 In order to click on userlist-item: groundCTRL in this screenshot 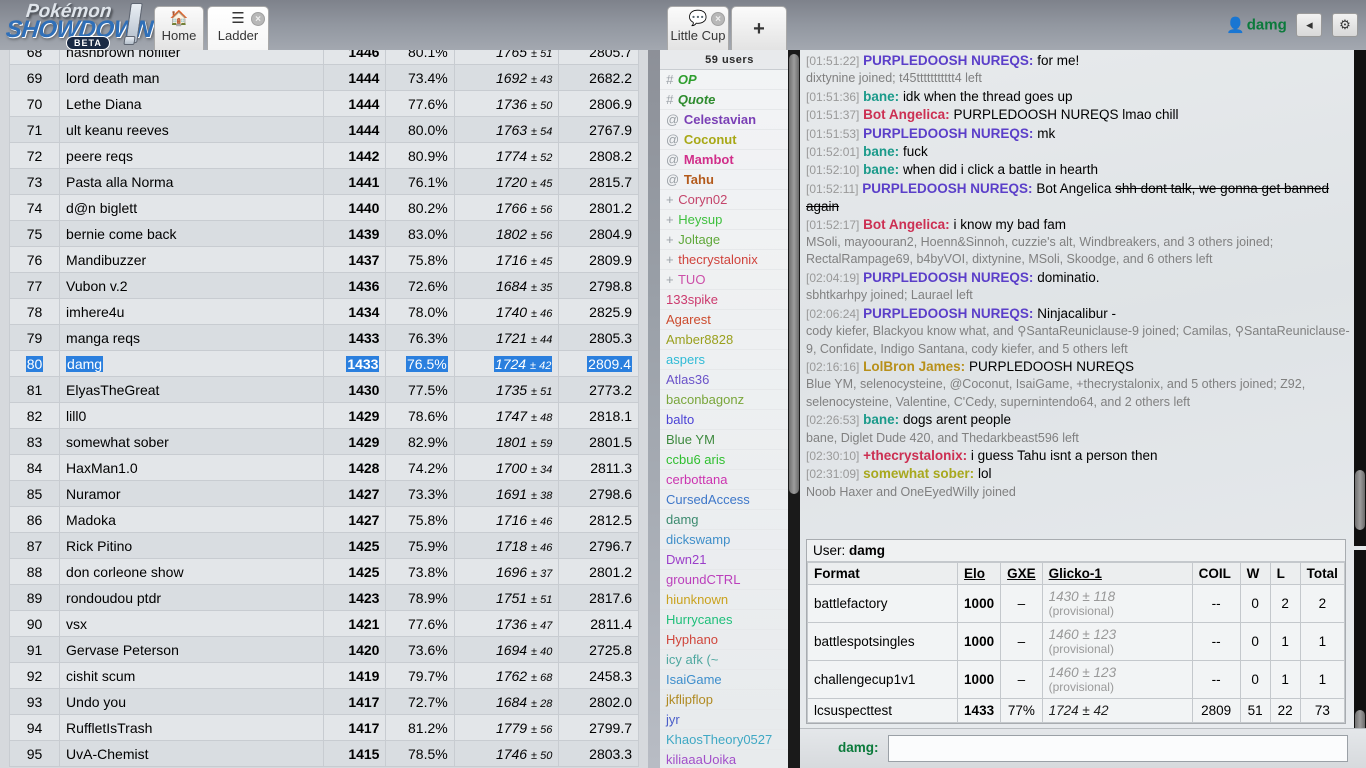, I will do `click(729, 580)`.